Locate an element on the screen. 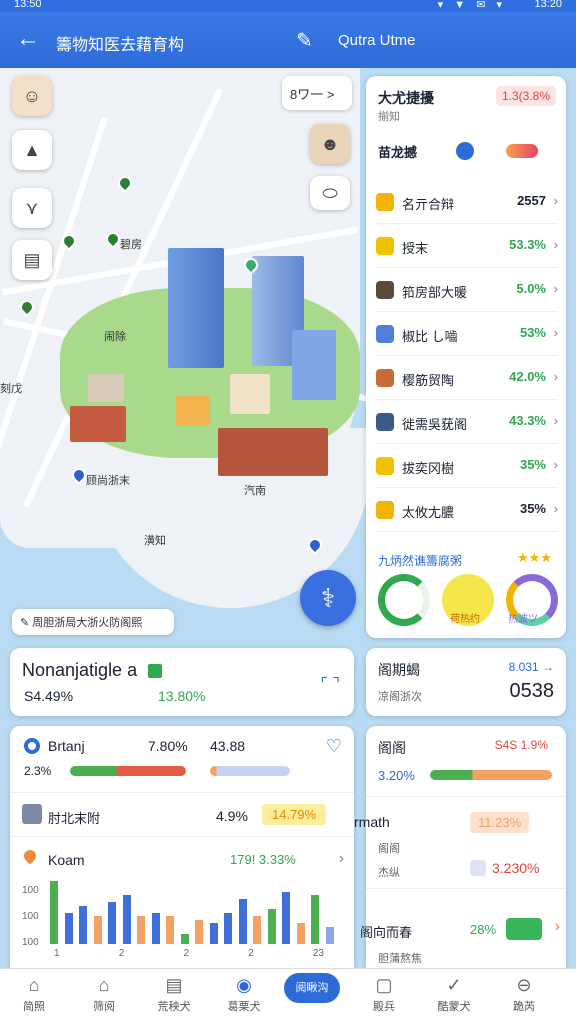  stat-title: 阁期蝎 is located at coordinates (399, 670).